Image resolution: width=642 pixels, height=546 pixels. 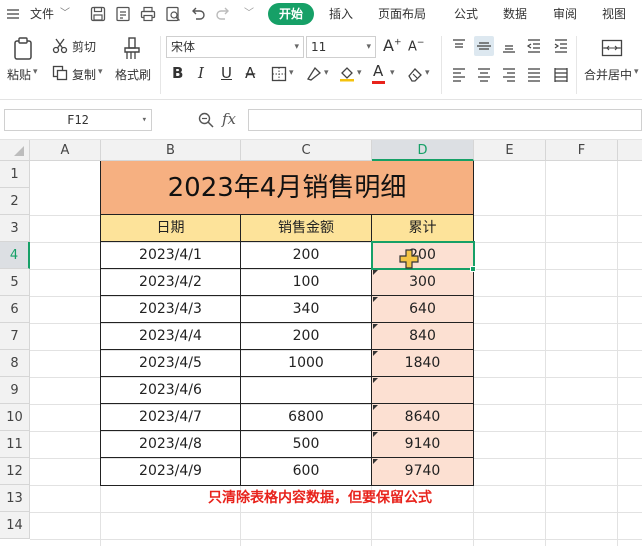 I want to click on header-sales: 销售金额, so click(x=306, y=228).